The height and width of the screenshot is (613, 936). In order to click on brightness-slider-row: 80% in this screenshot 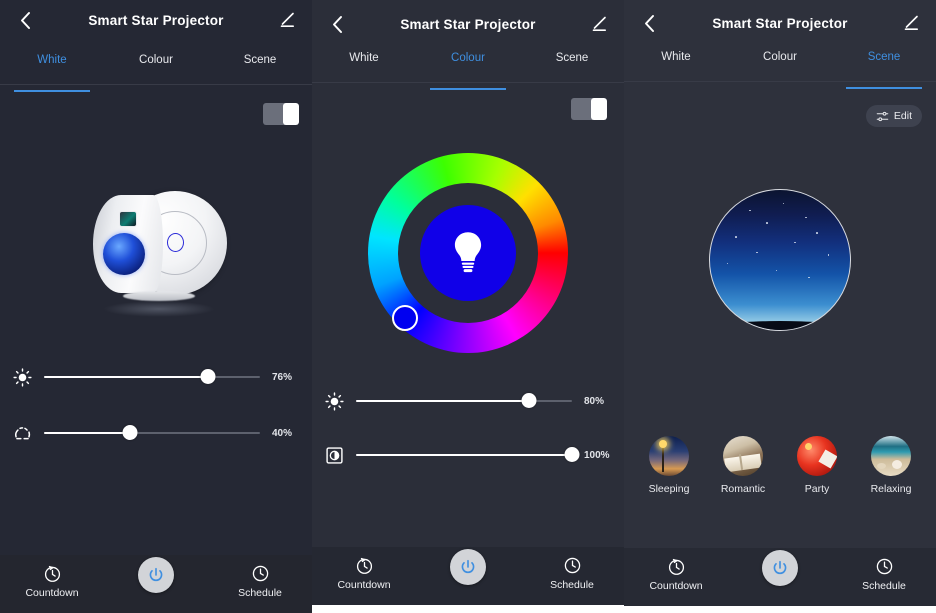, I will do `click(468, 401)`.